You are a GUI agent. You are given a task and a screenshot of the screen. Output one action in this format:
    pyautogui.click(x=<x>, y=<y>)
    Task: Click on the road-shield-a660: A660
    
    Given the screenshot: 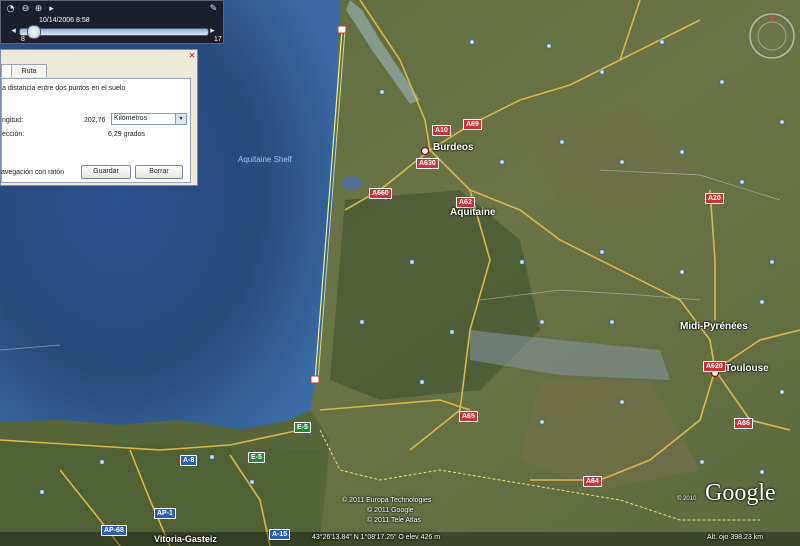 What is the action you would take?
    pyautogui.click(x=380, y=193)
    